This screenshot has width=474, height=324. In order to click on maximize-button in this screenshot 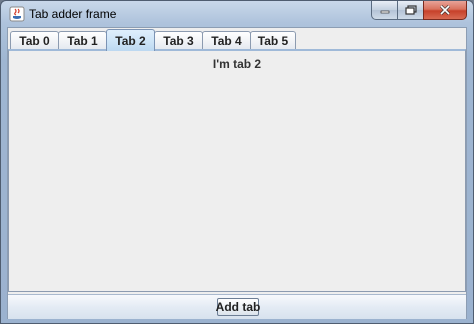, I will do `click(410, 10)`.